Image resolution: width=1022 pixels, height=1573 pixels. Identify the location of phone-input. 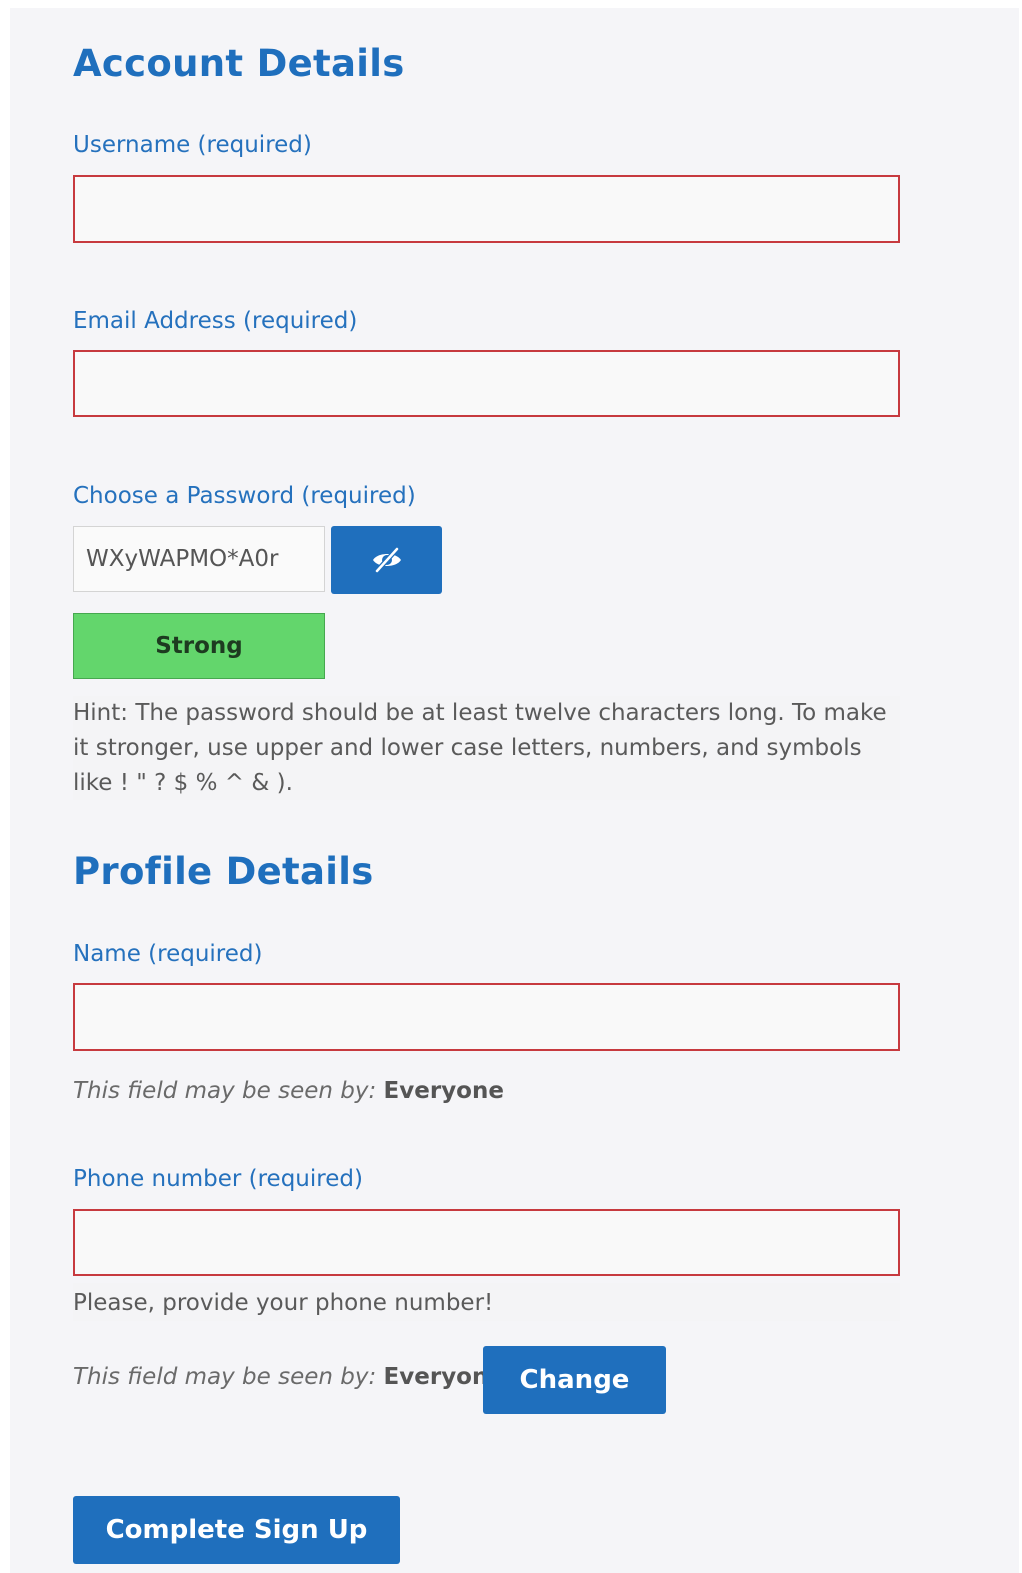
(486, 1242).